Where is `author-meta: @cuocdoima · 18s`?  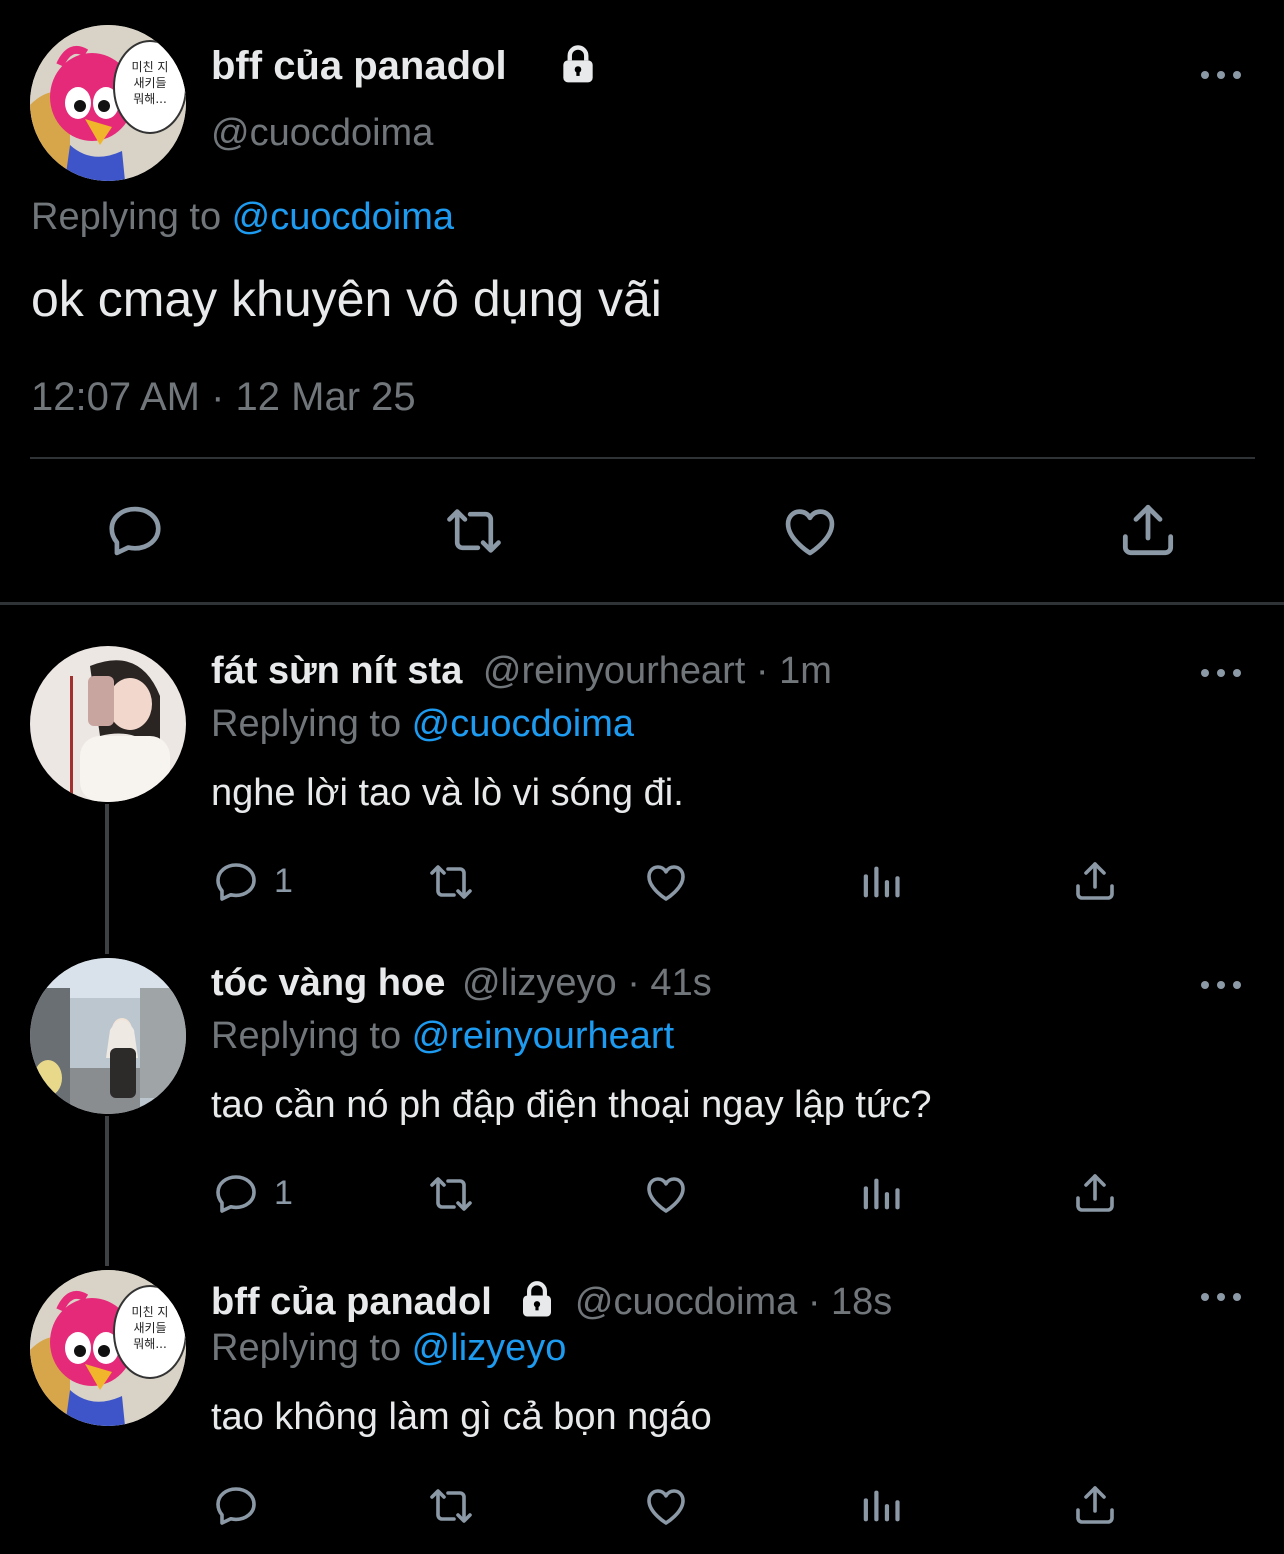 author-meta: @cuocdoima · 18s is located at coordinates (733, 1302).